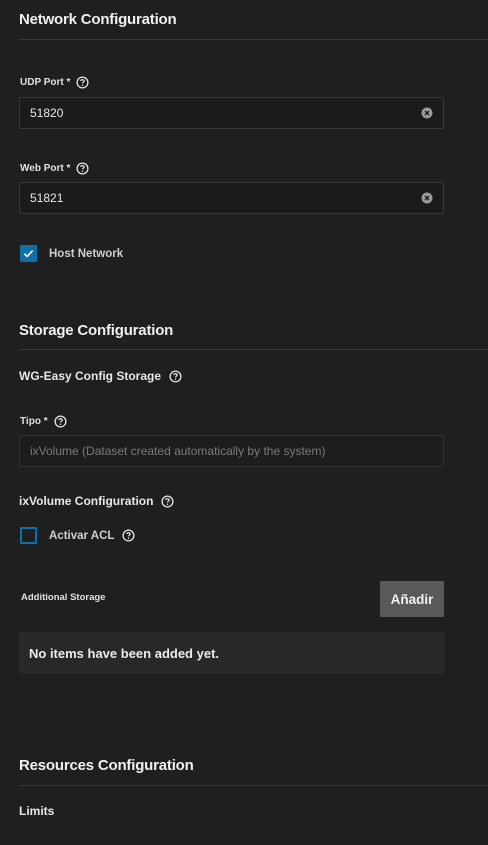 This screenshot has height=845, width=488. I want to click on limits-heading: Limits, so click(36, 811).